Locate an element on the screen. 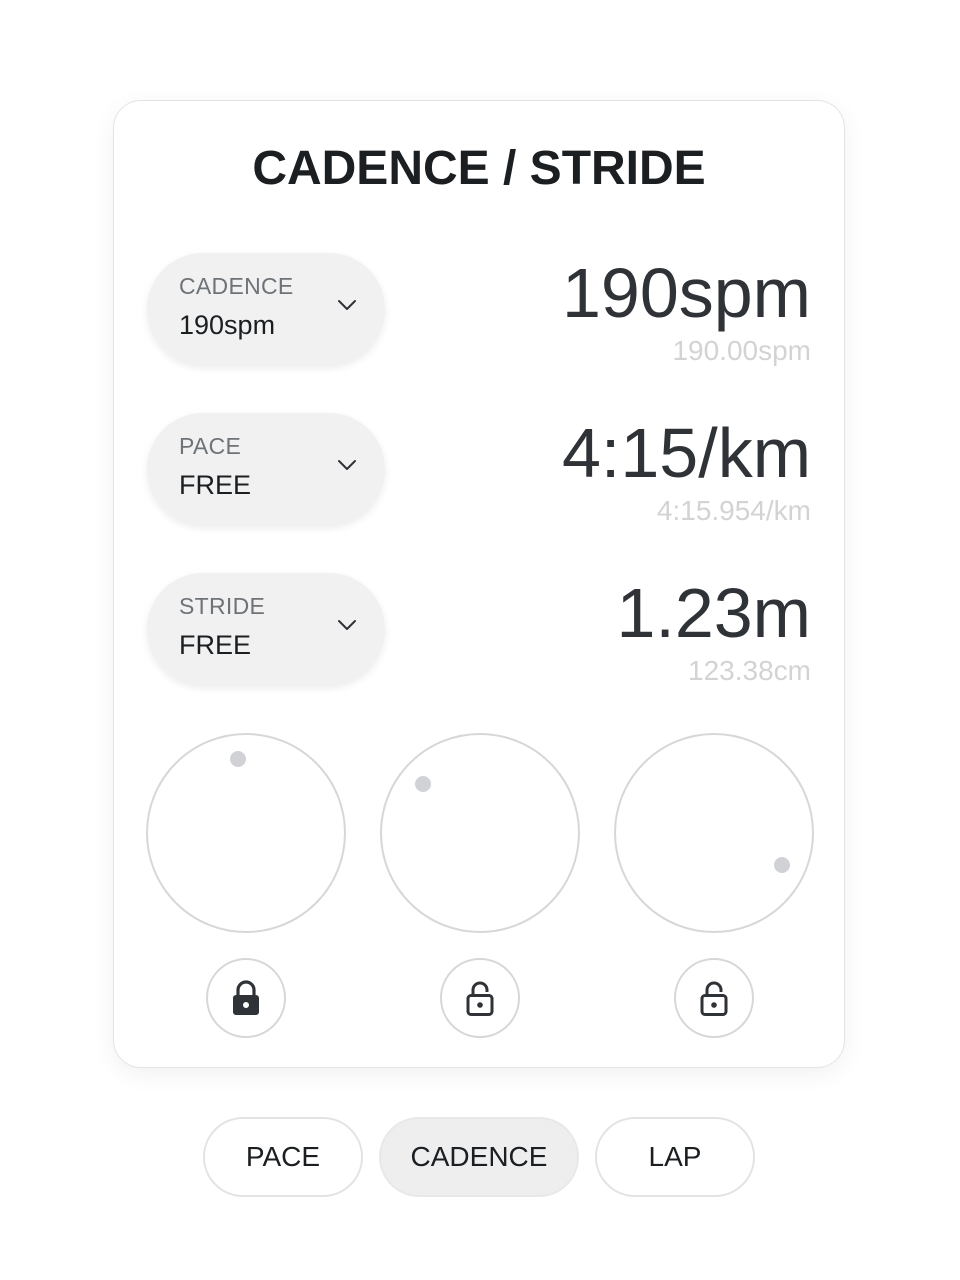 This screenshot has width=960, height=1280. stride-dial is located at coordinates (714, 833).